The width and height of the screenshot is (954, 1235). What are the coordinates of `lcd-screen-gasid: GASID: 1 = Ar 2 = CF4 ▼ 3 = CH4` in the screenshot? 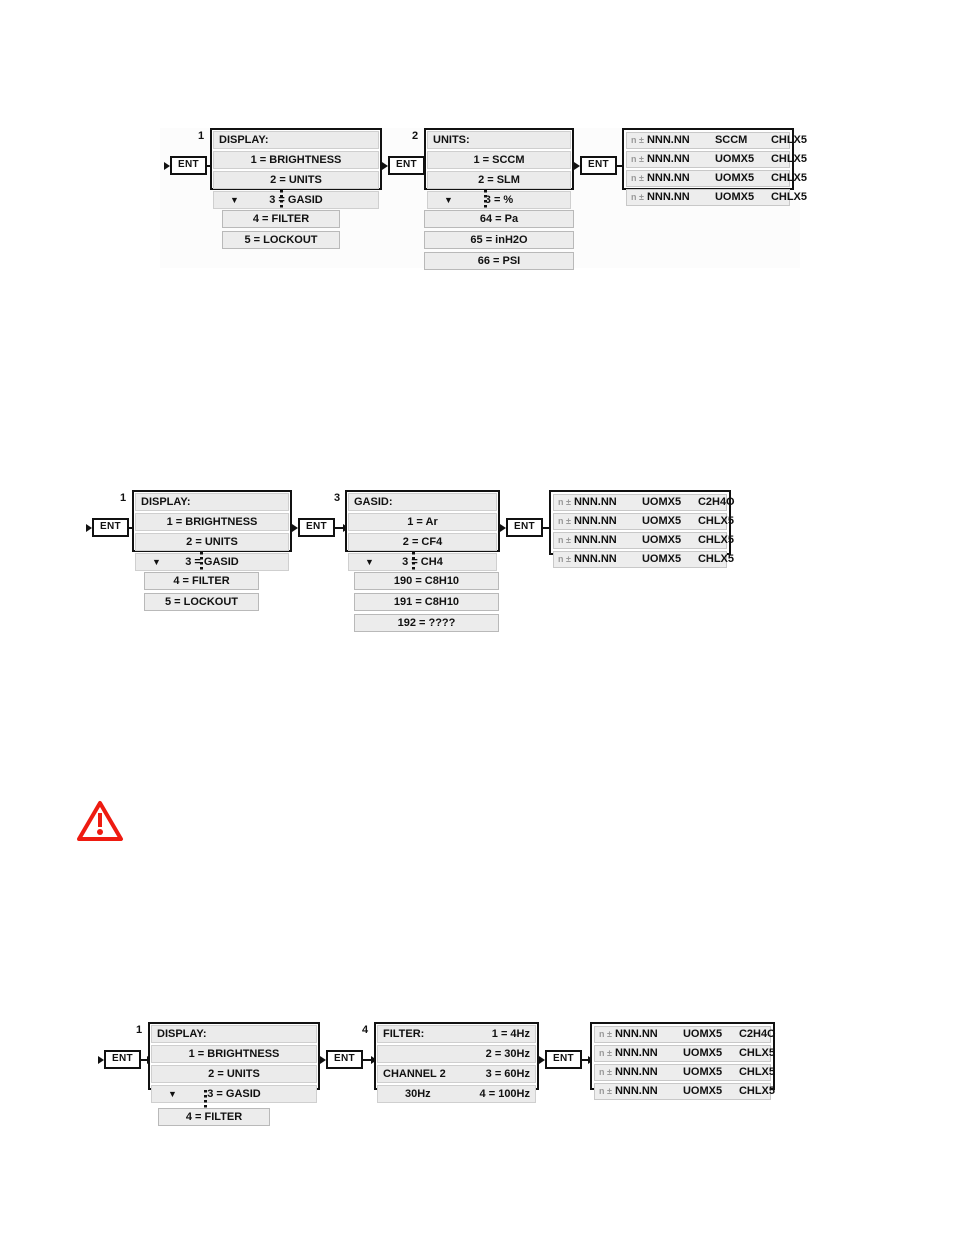 It's located at (422, 530).